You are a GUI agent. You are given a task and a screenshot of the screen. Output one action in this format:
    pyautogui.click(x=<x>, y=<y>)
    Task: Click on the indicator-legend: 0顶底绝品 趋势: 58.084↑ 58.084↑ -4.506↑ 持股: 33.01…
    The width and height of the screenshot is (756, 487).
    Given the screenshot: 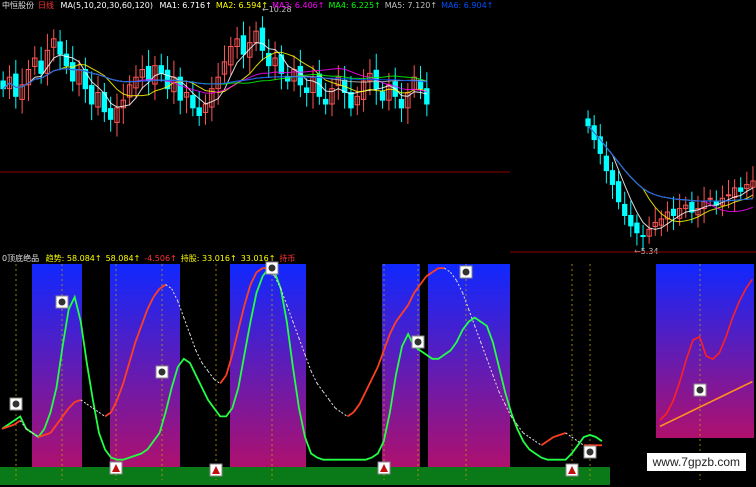 What is the action you would take?
    pyautogui.click(x=152, y=259)
    